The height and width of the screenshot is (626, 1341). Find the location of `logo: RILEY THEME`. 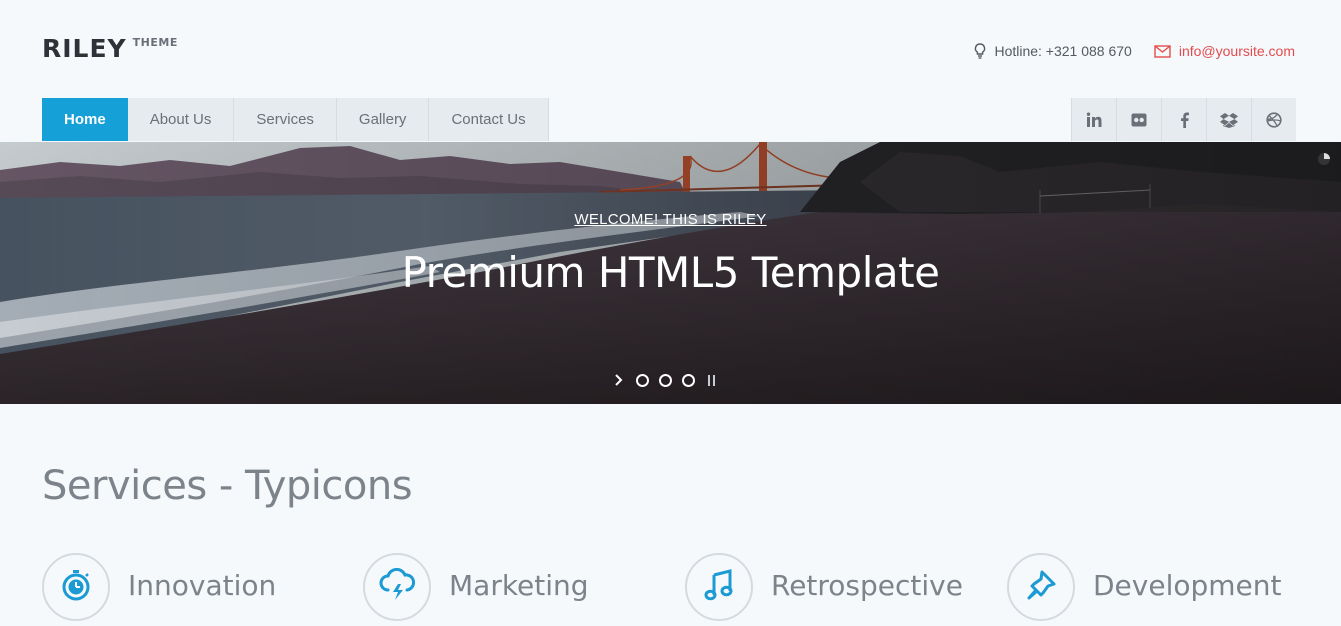

logo: RILEY THEME is located at coordinates (110, 48).